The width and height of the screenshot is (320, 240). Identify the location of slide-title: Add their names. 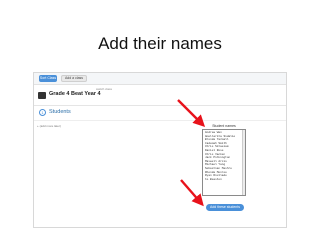
(160, 43).